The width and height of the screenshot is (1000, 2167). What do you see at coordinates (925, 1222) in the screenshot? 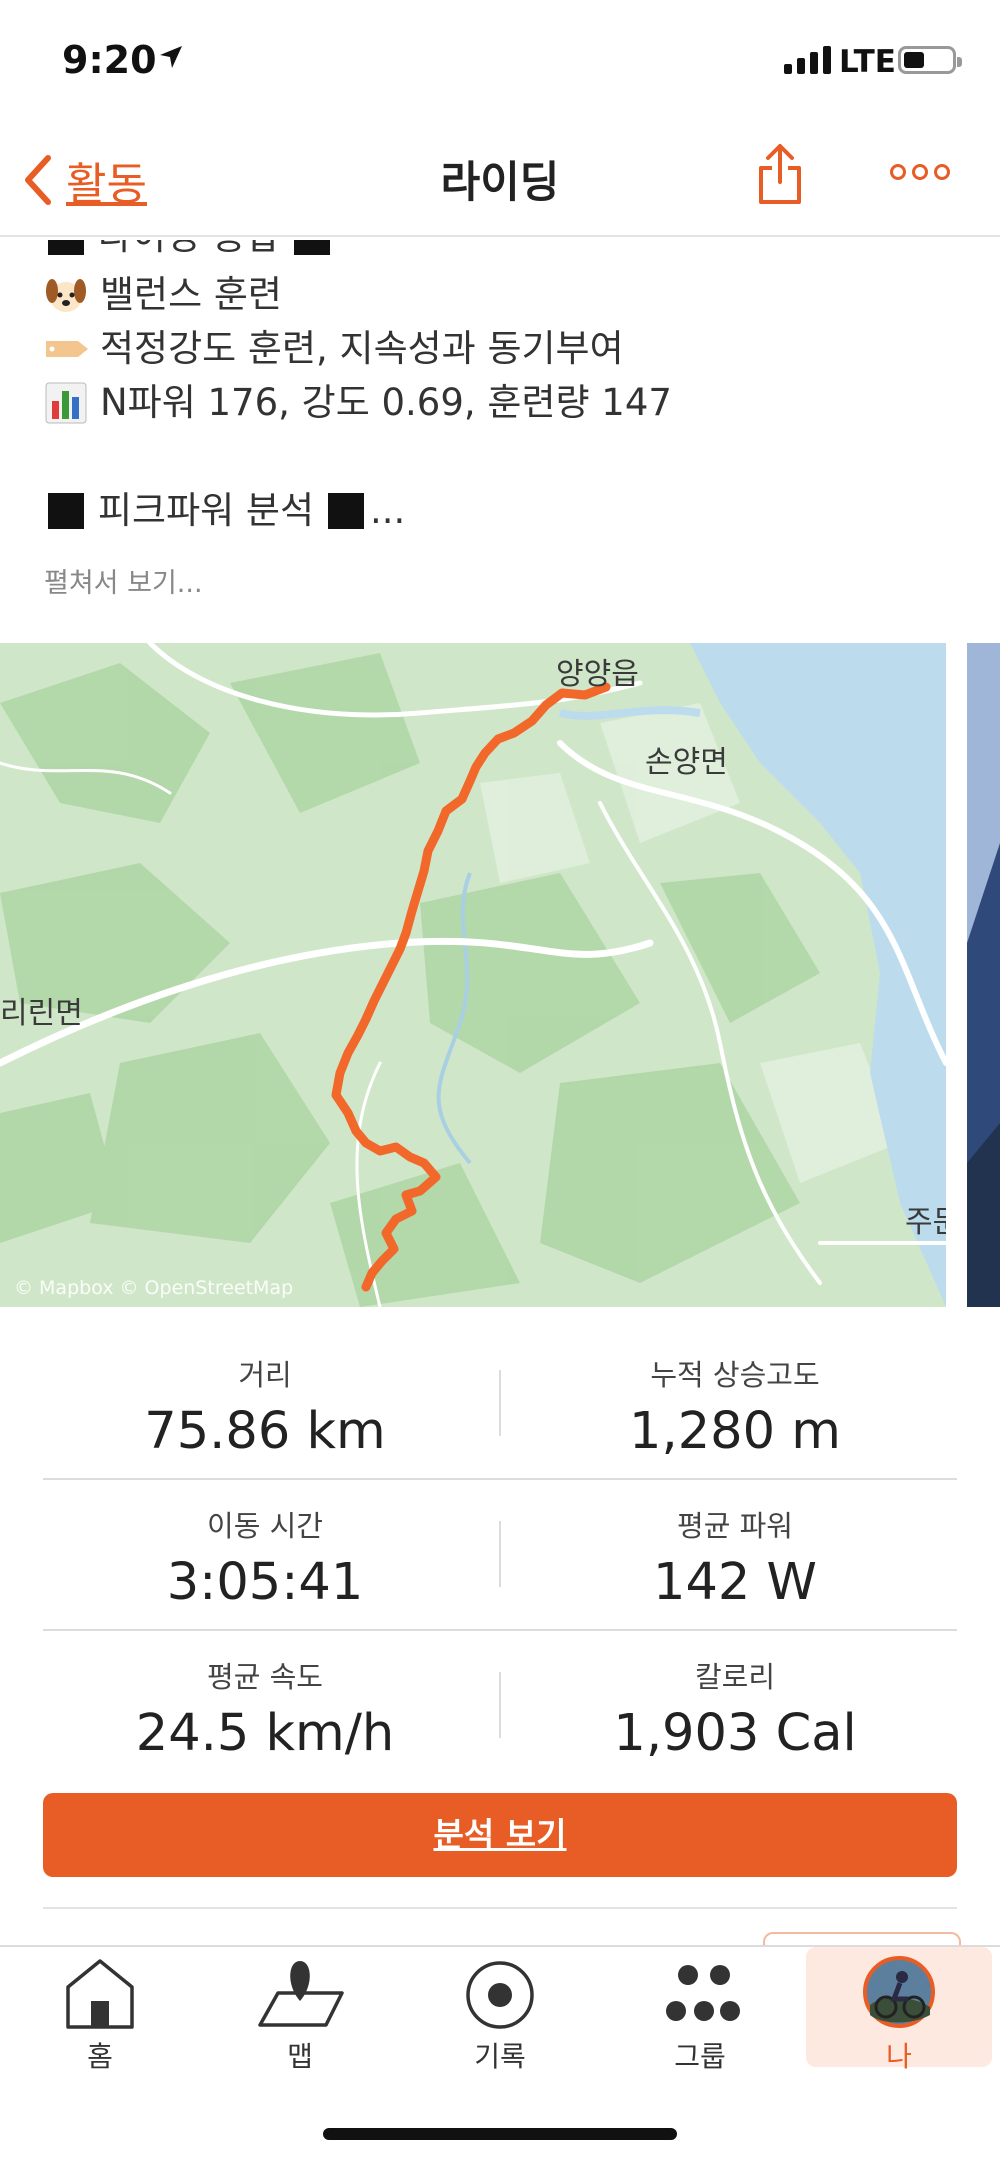
I see `map-label-town: 주문` at bounding box center [925, 1222].